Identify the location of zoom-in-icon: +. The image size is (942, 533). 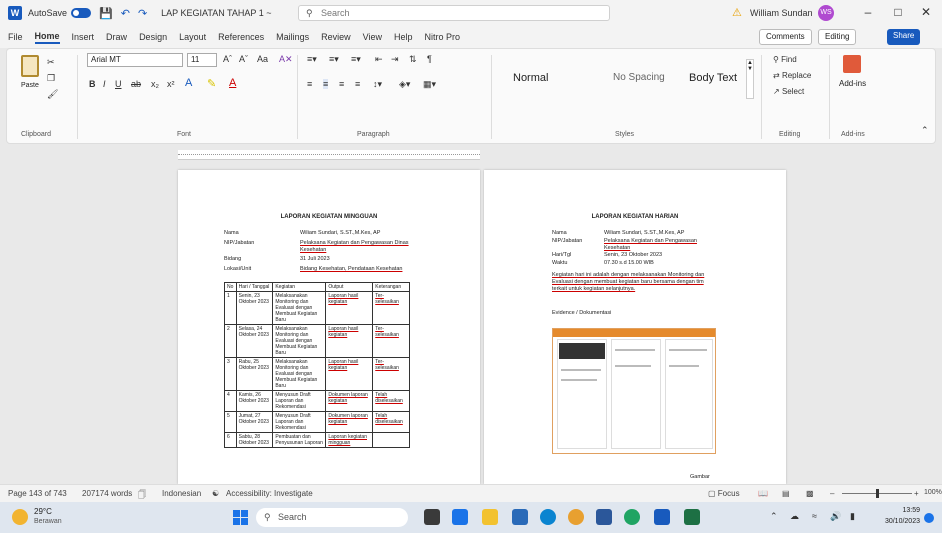
(916, 493).